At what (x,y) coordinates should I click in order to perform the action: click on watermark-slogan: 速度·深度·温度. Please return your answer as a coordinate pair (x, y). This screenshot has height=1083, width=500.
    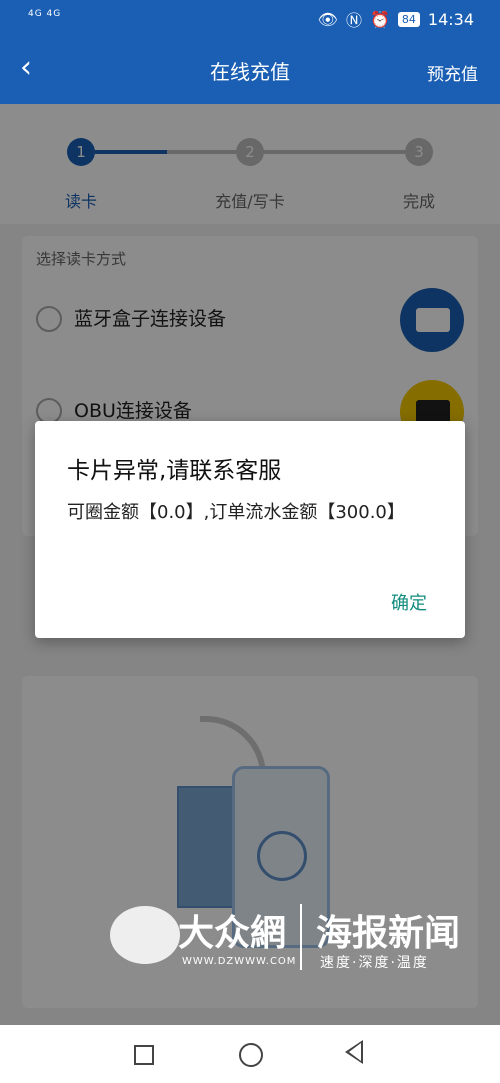
    Looking at the image, I should click on (374, 963).